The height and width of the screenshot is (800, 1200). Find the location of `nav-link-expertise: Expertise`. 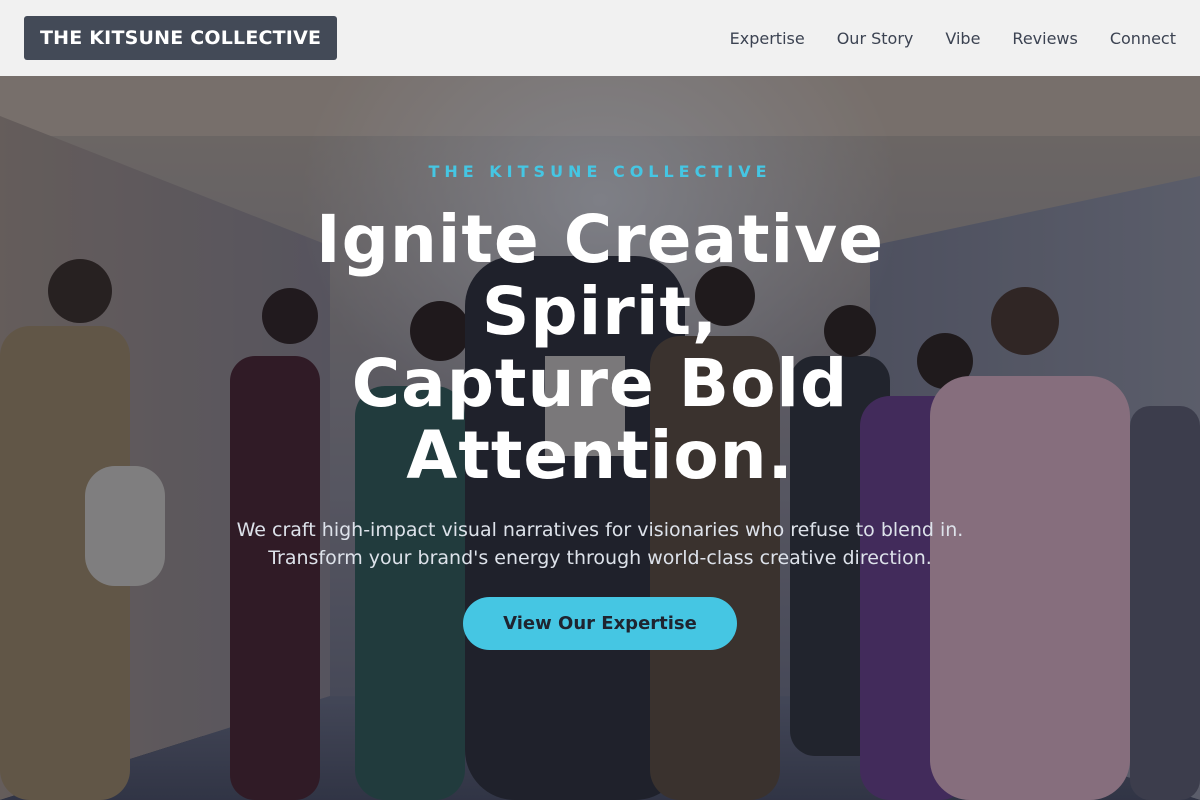

nav-link-expertise: Expertise is located at coordinates (767, 38).